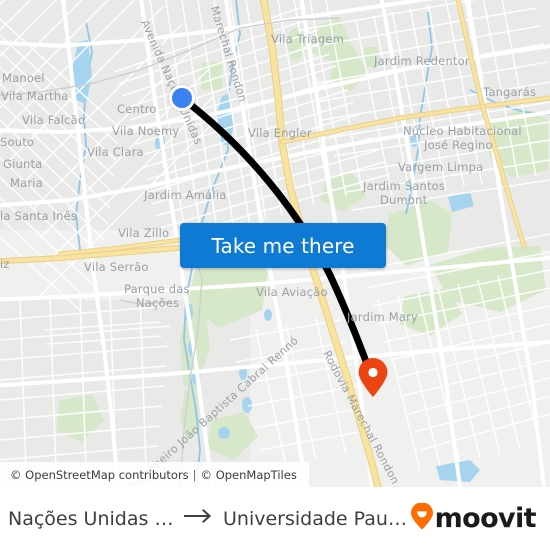 The height and width of the screenshot is (550, 550). What do you see at coordinates (99, 475) in the screenshot?
I see `osm-attribution-link: © OpenStreetMap contributors` at bounding box center [99, 475].